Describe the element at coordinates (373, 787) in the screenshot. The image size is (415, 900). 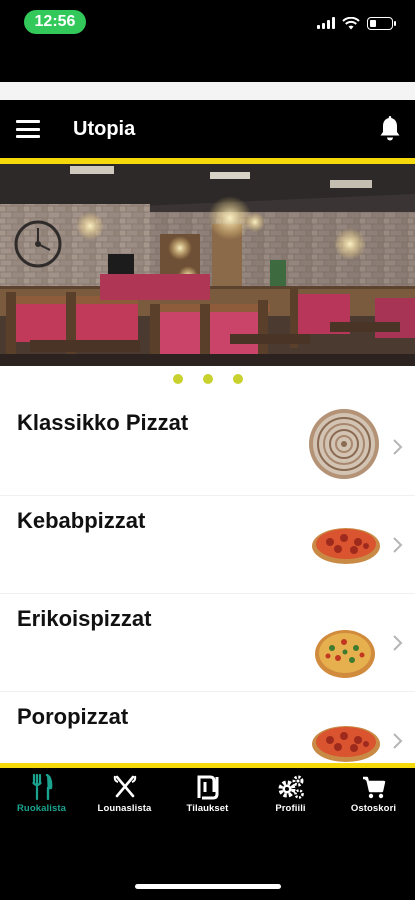
I see `cart-icon` at that location.